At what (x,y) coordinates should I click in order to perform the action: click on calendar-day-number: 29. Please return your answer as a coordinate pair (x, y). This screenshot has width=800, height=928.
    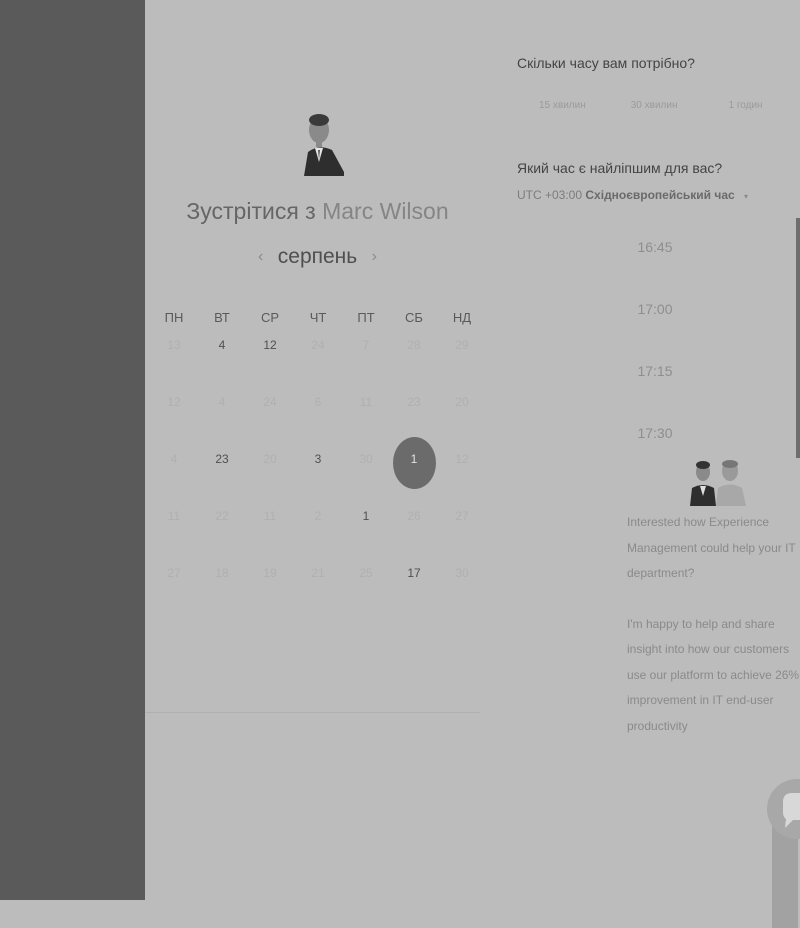
    Looking at the image, I should click on (462, 345).